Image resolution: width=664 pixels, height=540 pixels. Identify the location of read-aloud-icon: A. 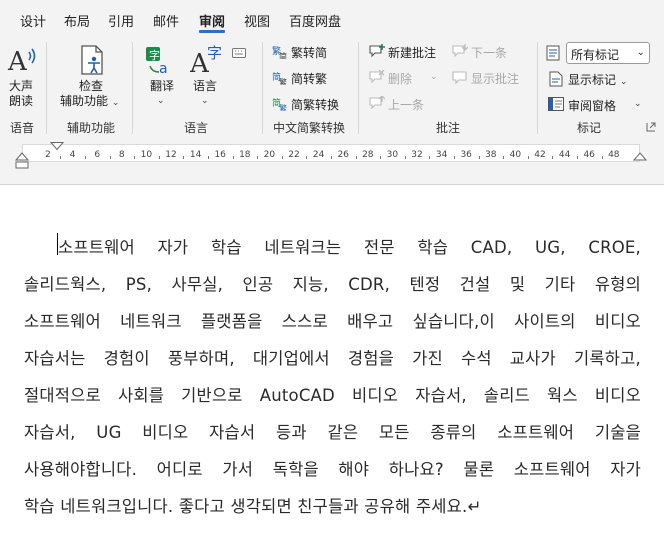
(21, 61).